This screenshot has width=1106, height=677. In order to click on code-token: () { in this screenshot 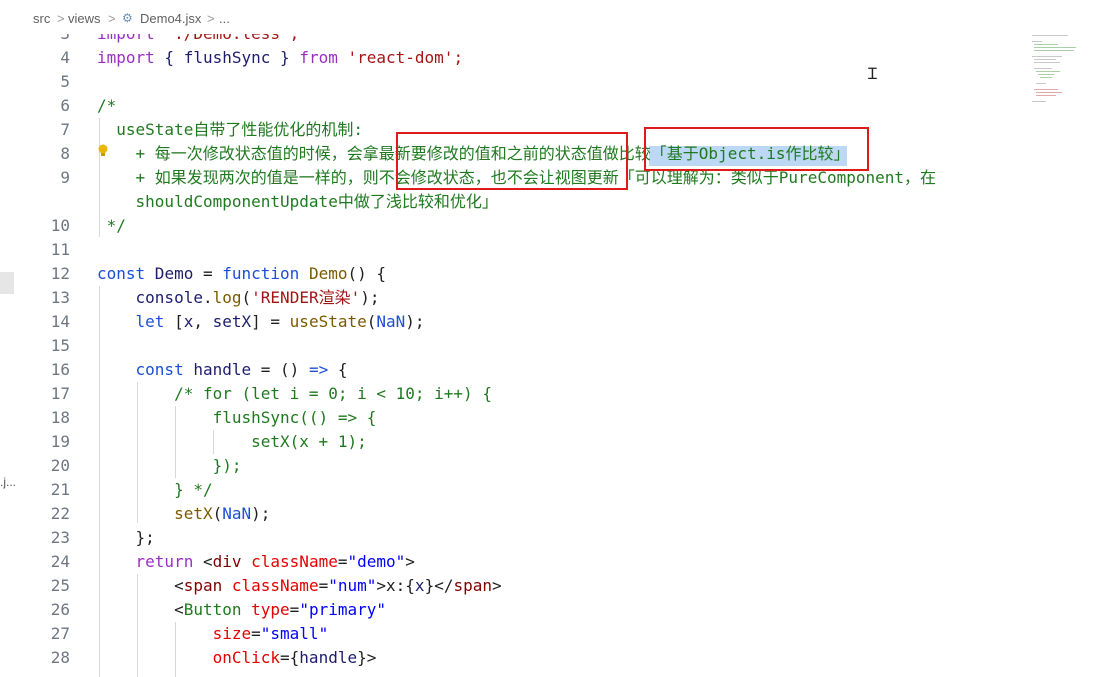, I will do `click(367, 273)`.